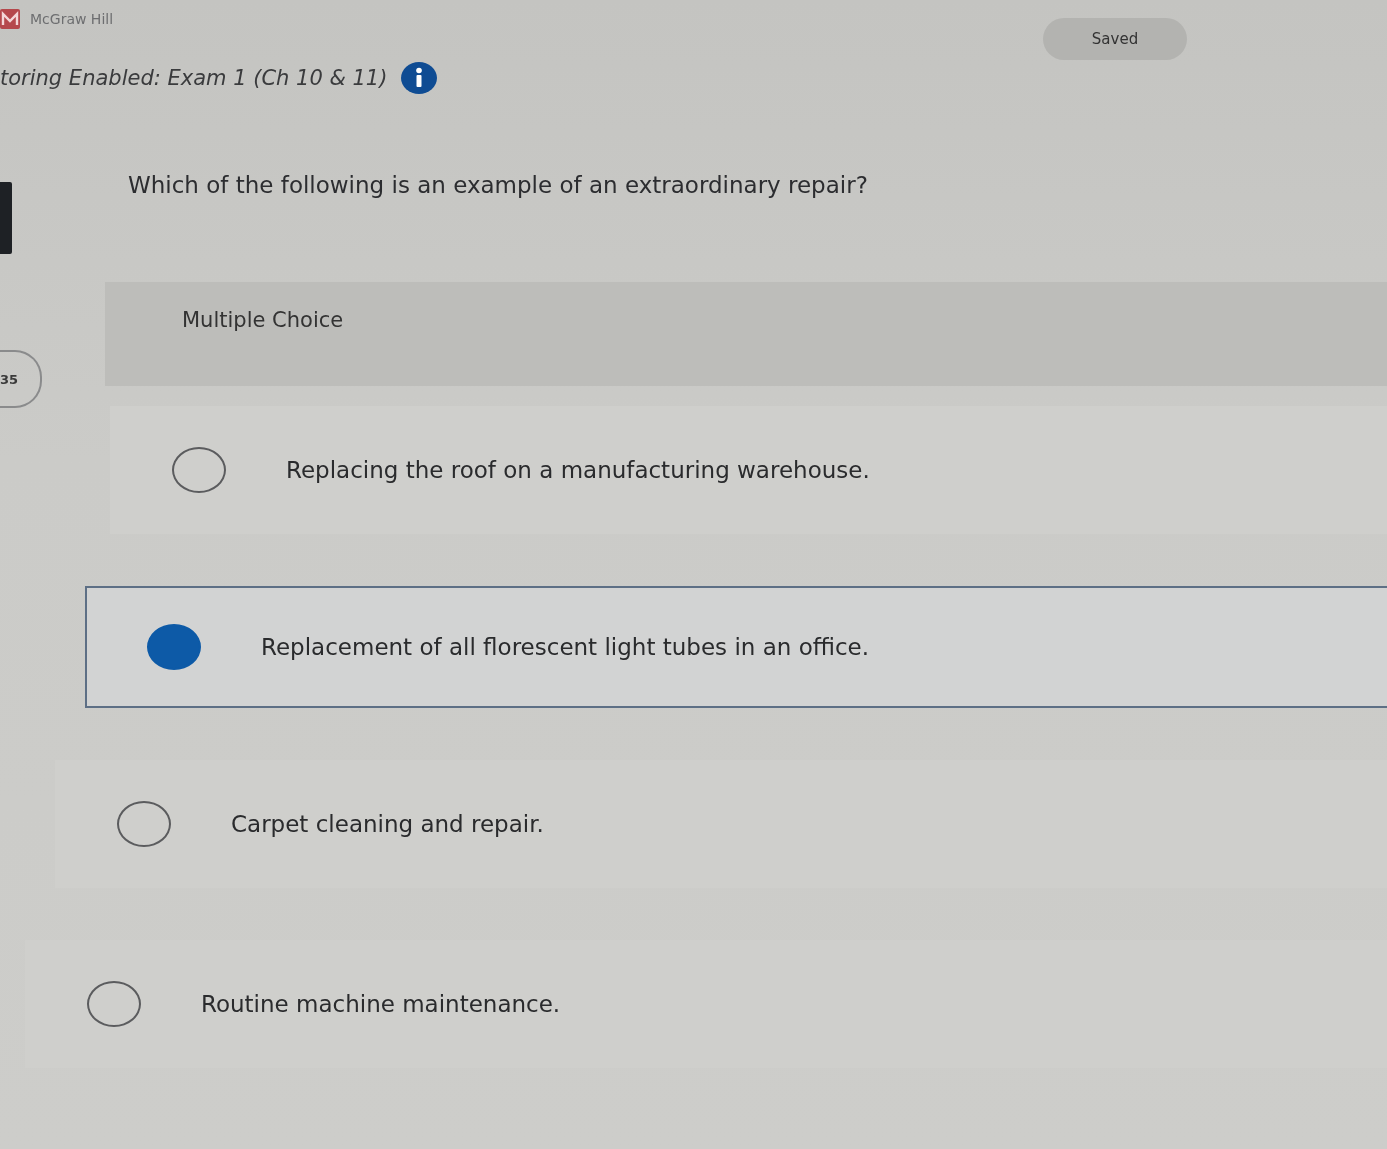 The image size is (1387, 1149). I want to click on logo-icon, so click(10, 19).